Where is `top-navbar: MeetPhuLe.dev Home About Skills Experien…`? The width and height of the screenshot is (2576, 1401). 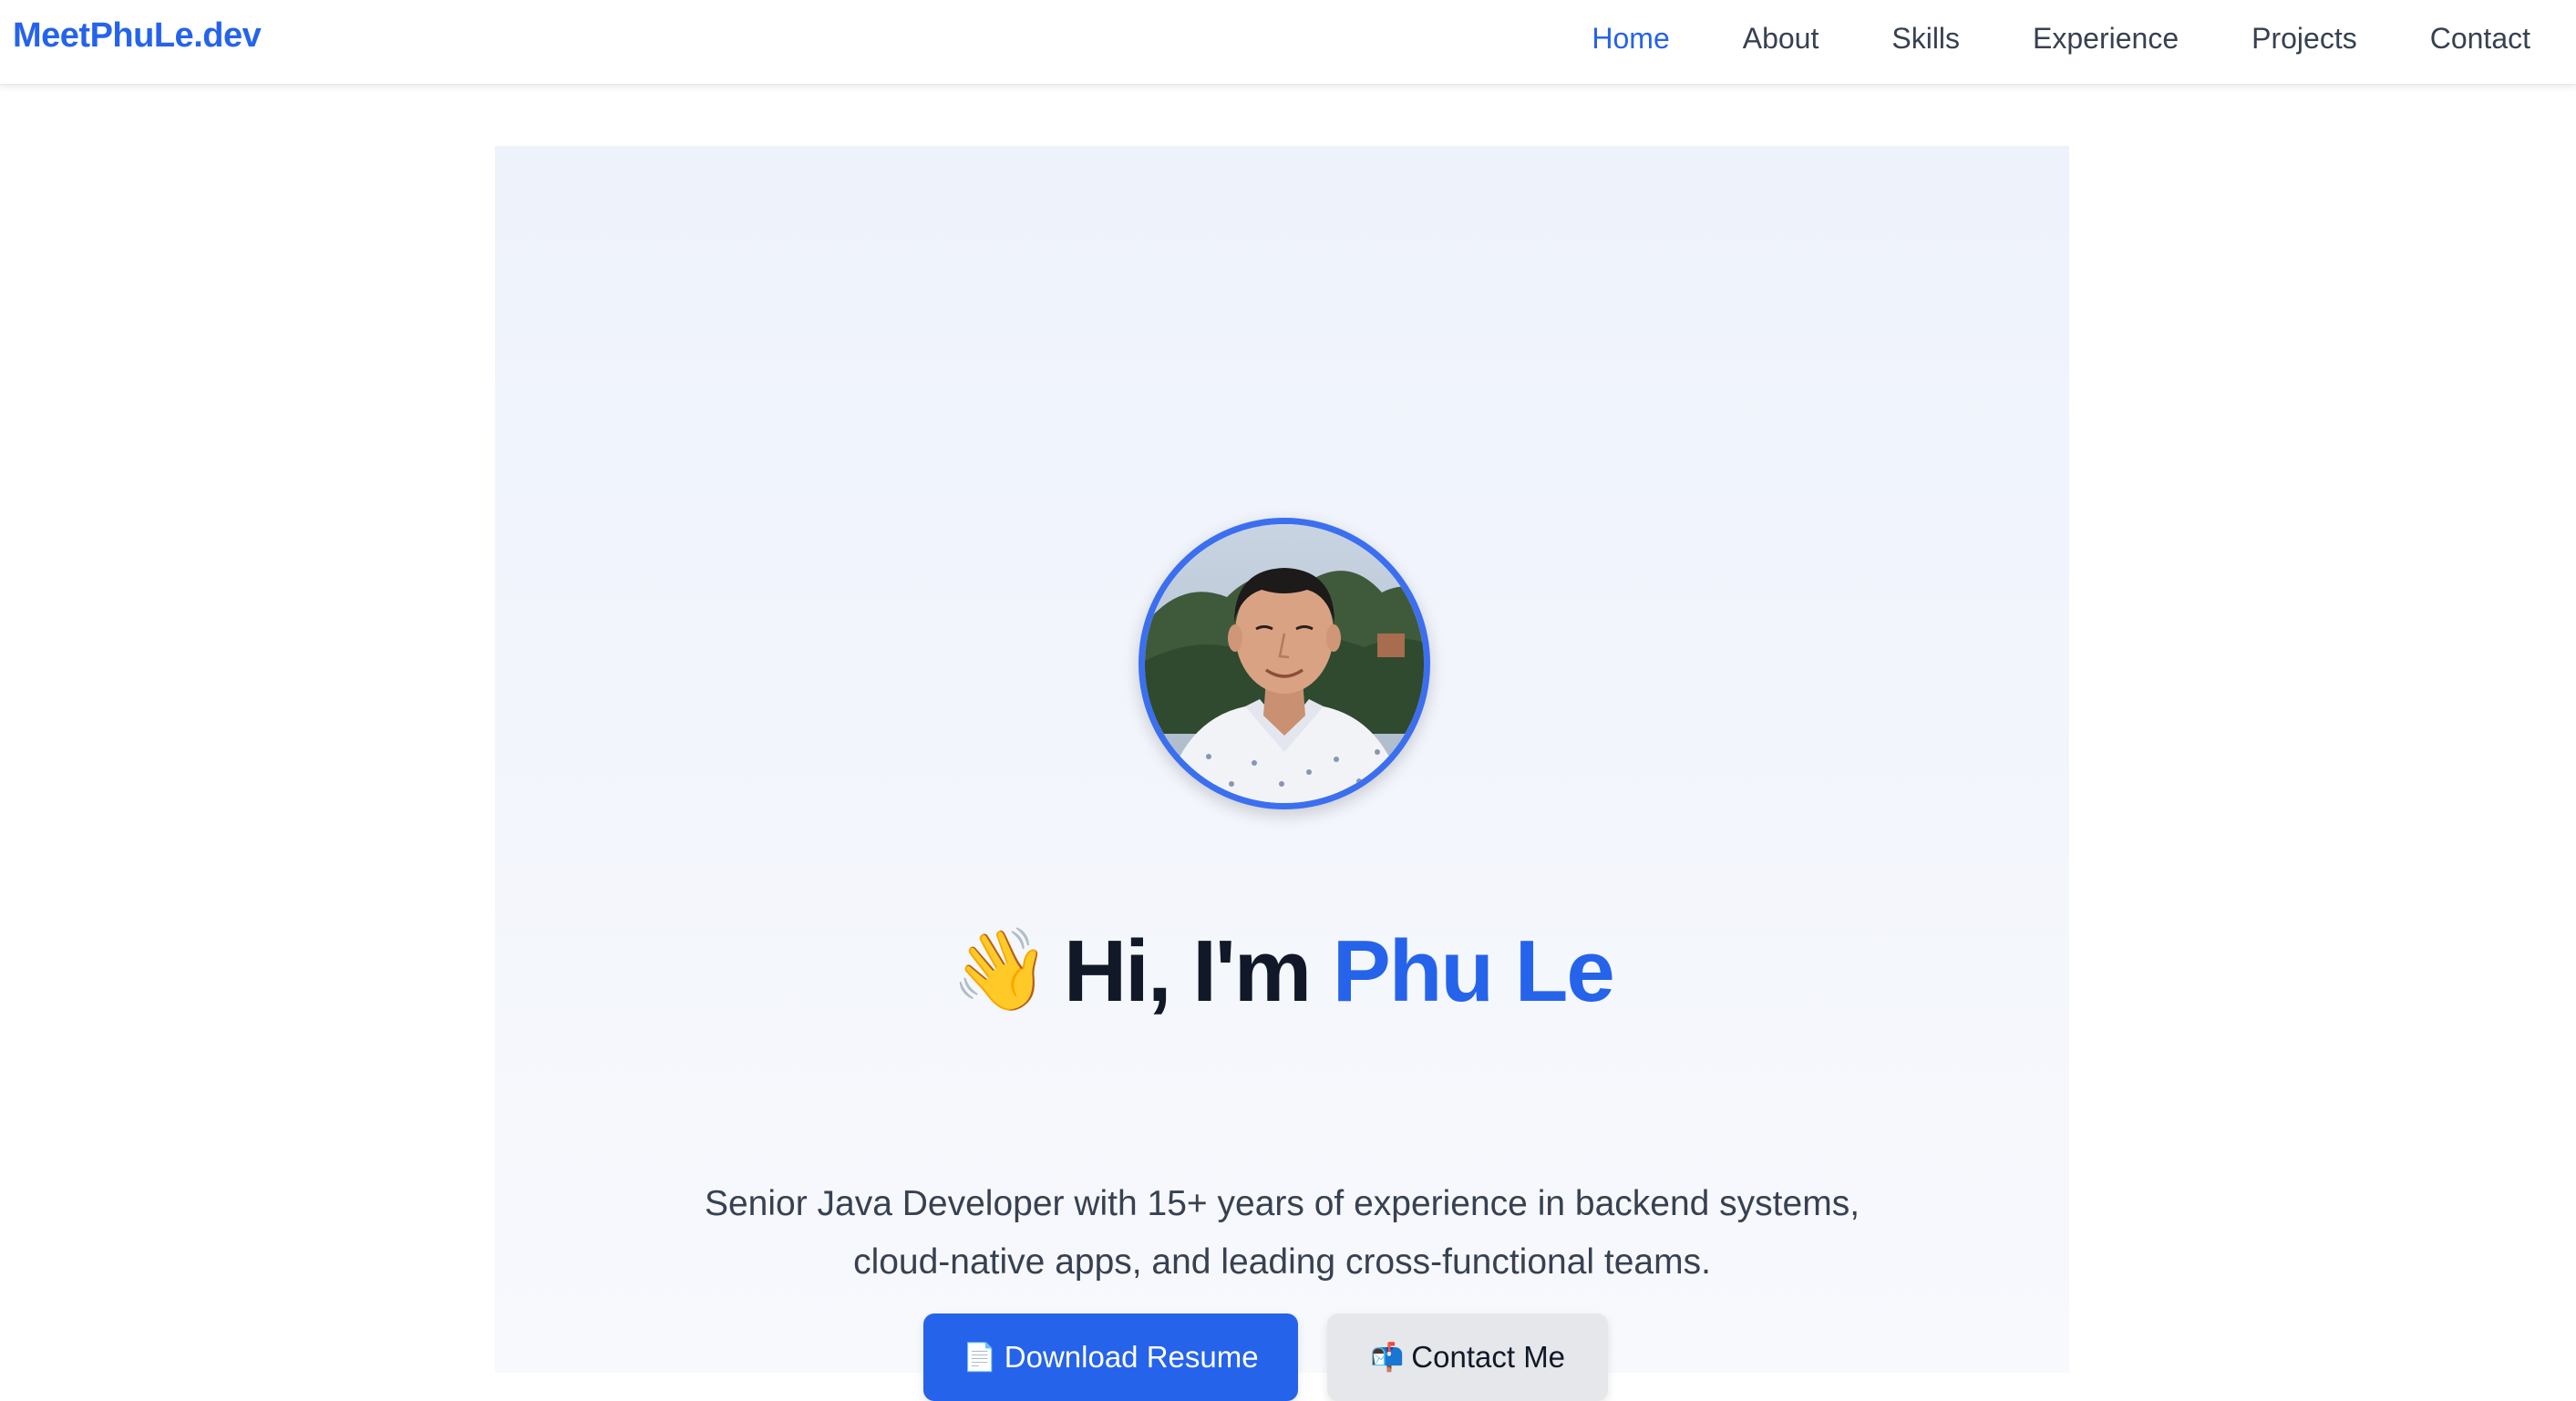
top-navbar: MeetPhuLe.dev Home About Skills Experien… is located at coordinates (1288, 42).